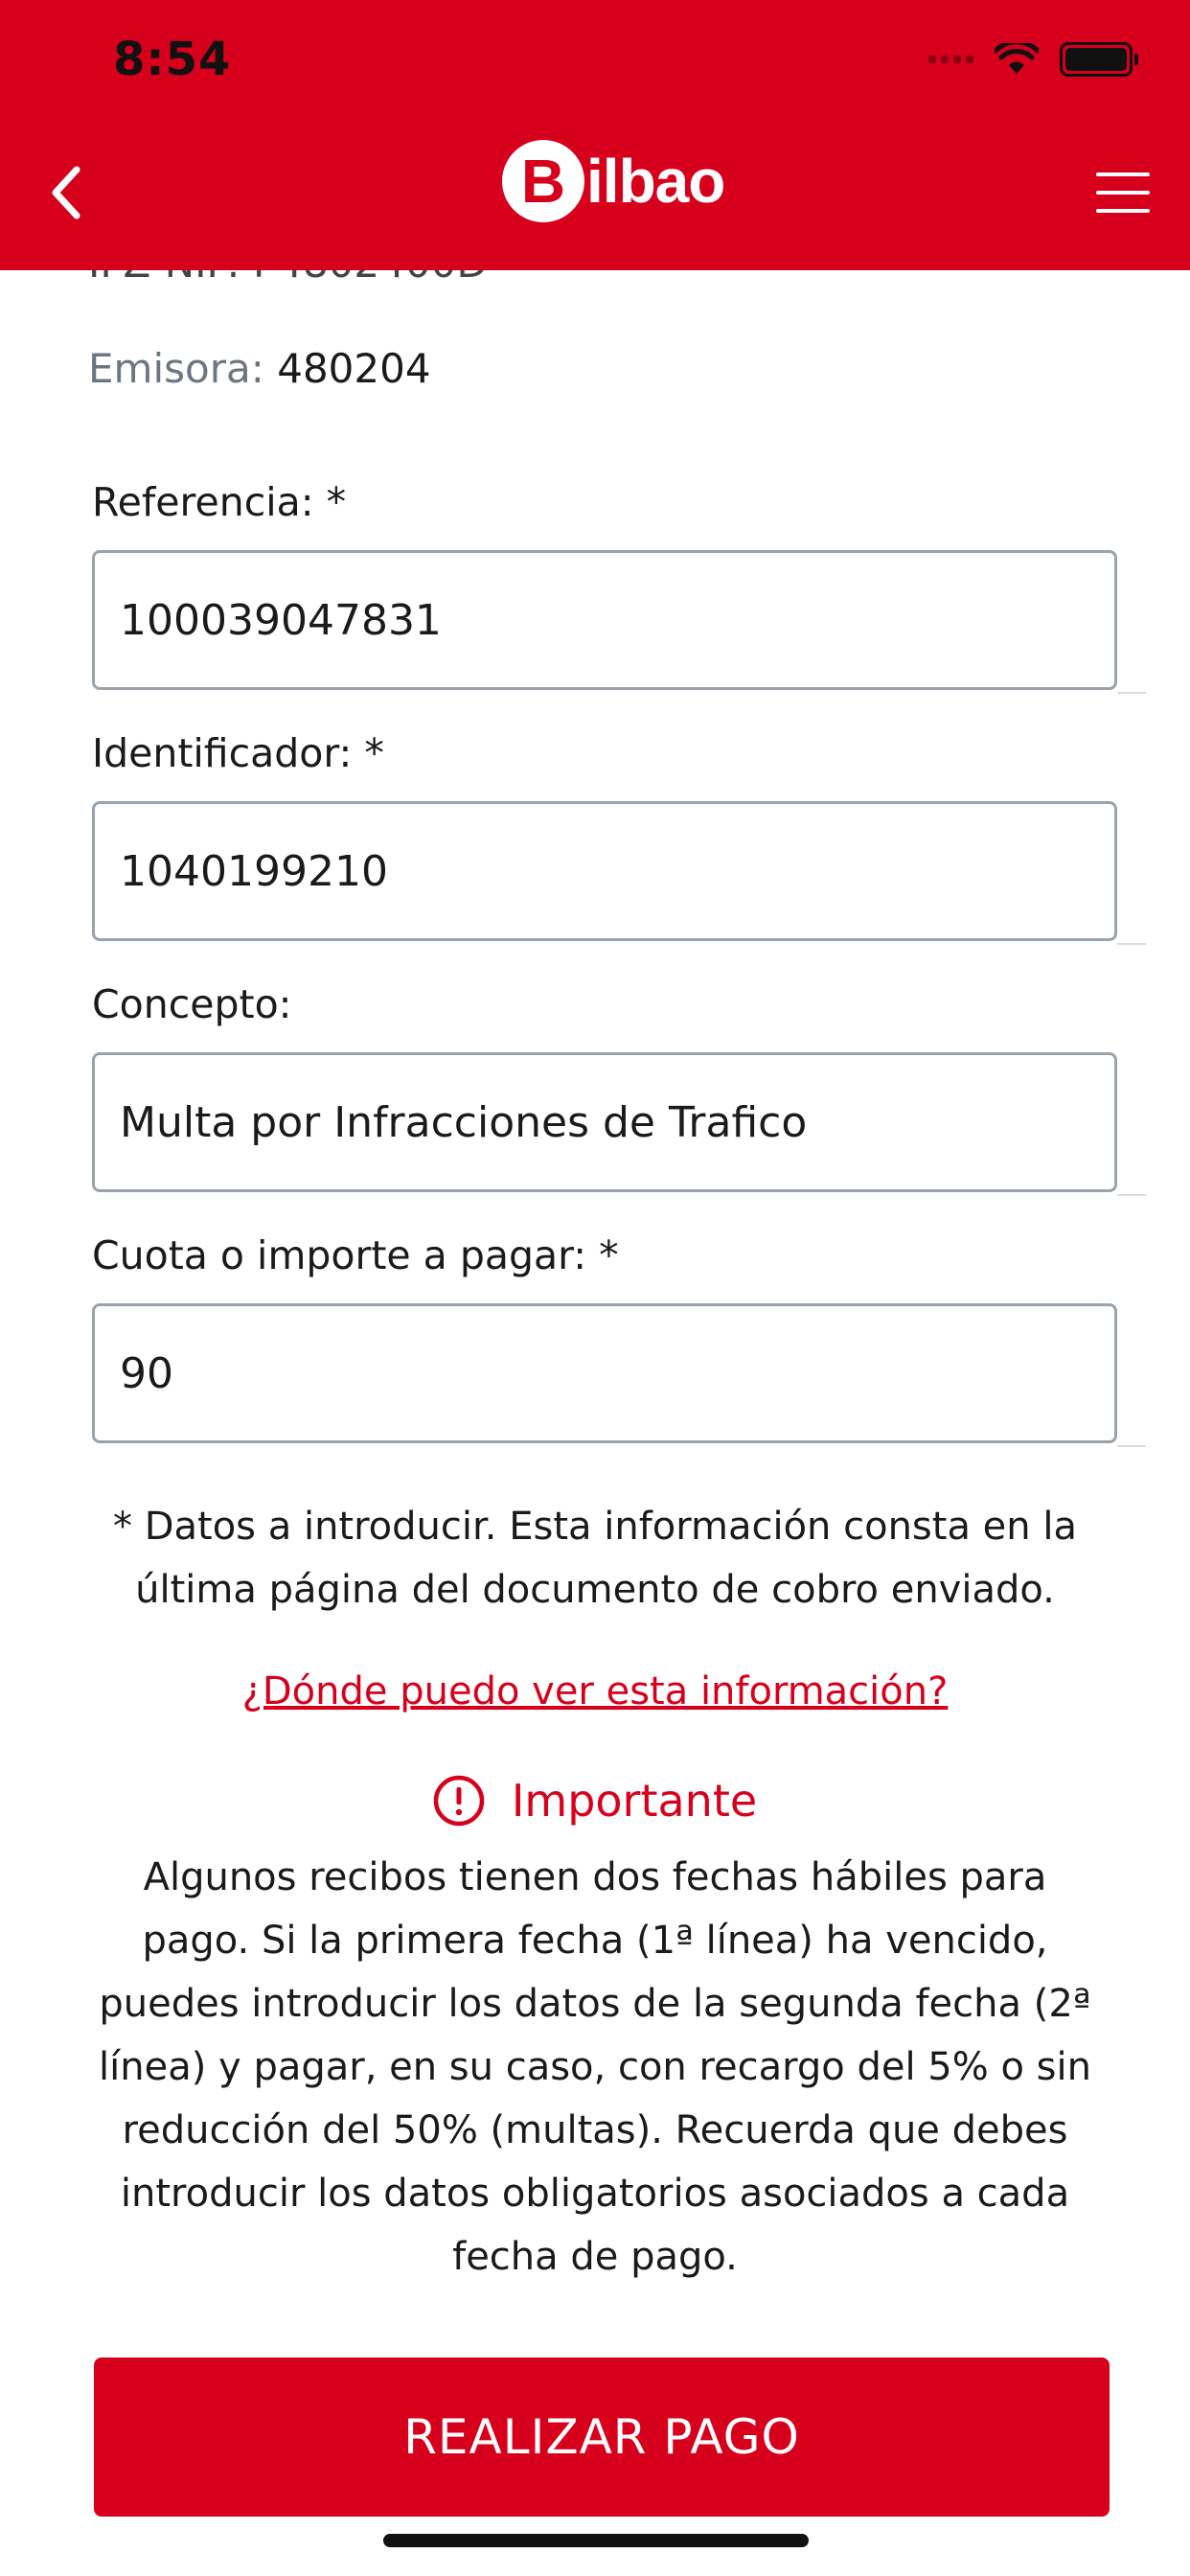 The width and height of the screenshot is (1190, 2576). I want to click on cuota-input: 90, so click(605, 1373).